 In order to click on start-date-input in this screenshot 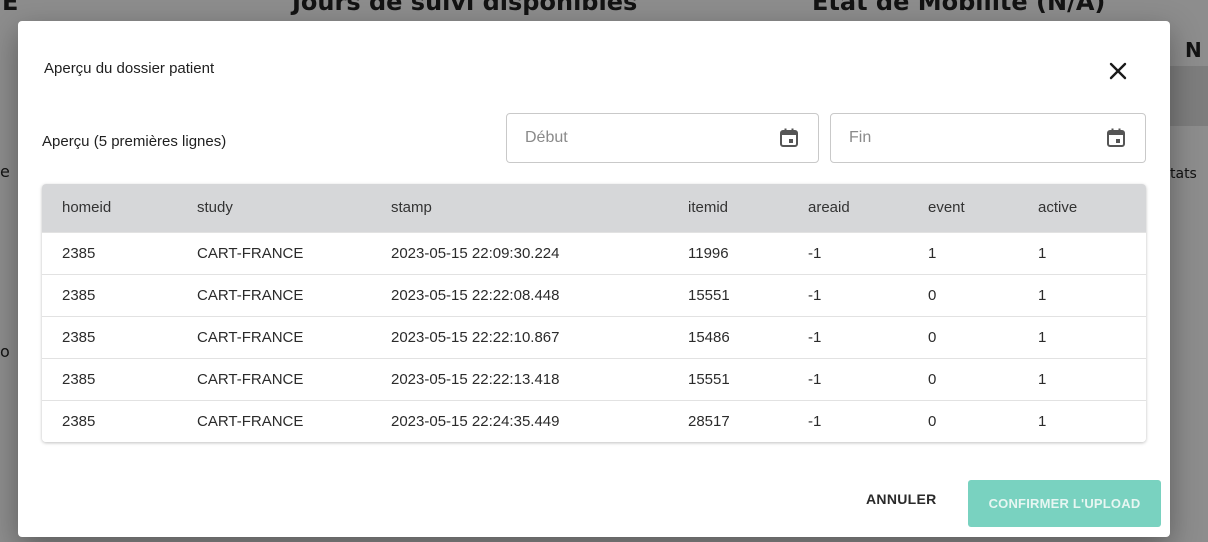, I will do `click(642, 138)`.